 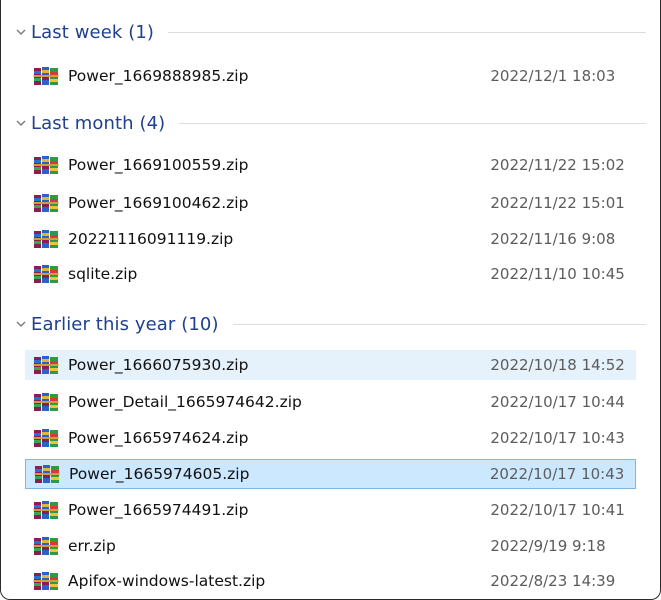 What do you see at coordinates (553, 76) in the screenshot?
I see `file-date-modified: 2022/12/1 18:03` at bounding box center [553, 76].